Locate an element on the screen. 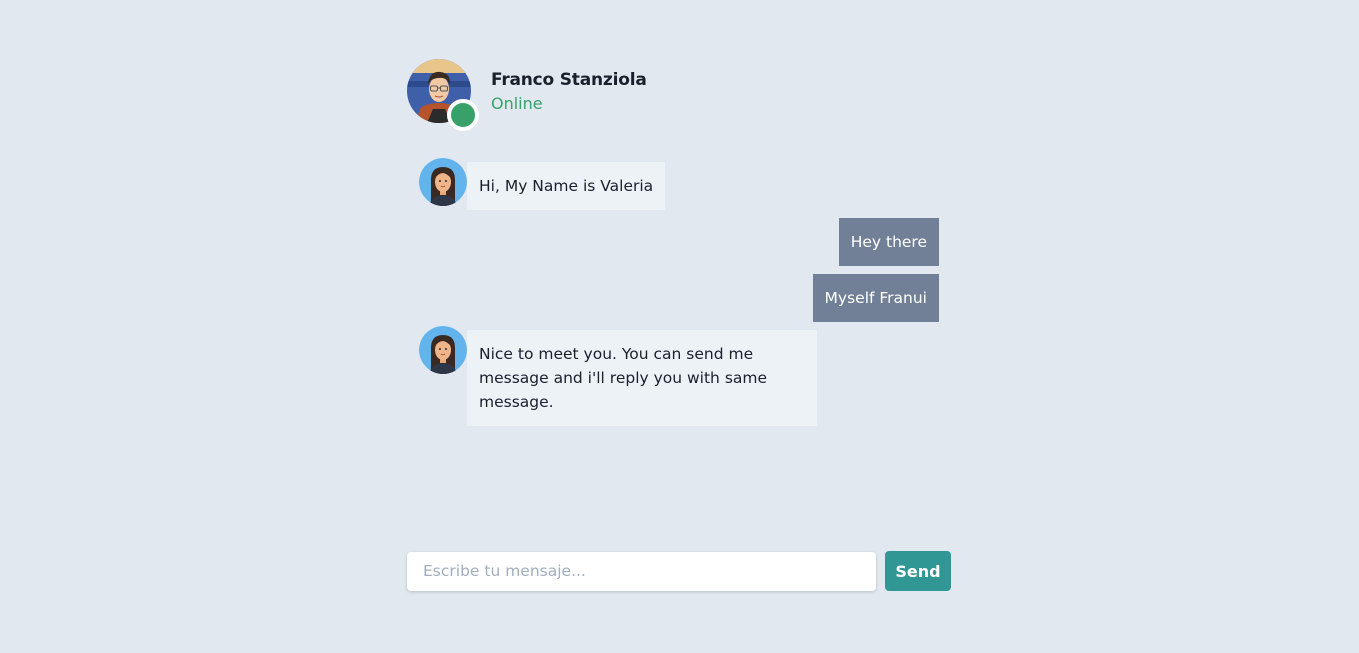 This screenshot has height=653, width=1359. chat-header: Franco Stanziola Online is located at coordinates (527, 95).